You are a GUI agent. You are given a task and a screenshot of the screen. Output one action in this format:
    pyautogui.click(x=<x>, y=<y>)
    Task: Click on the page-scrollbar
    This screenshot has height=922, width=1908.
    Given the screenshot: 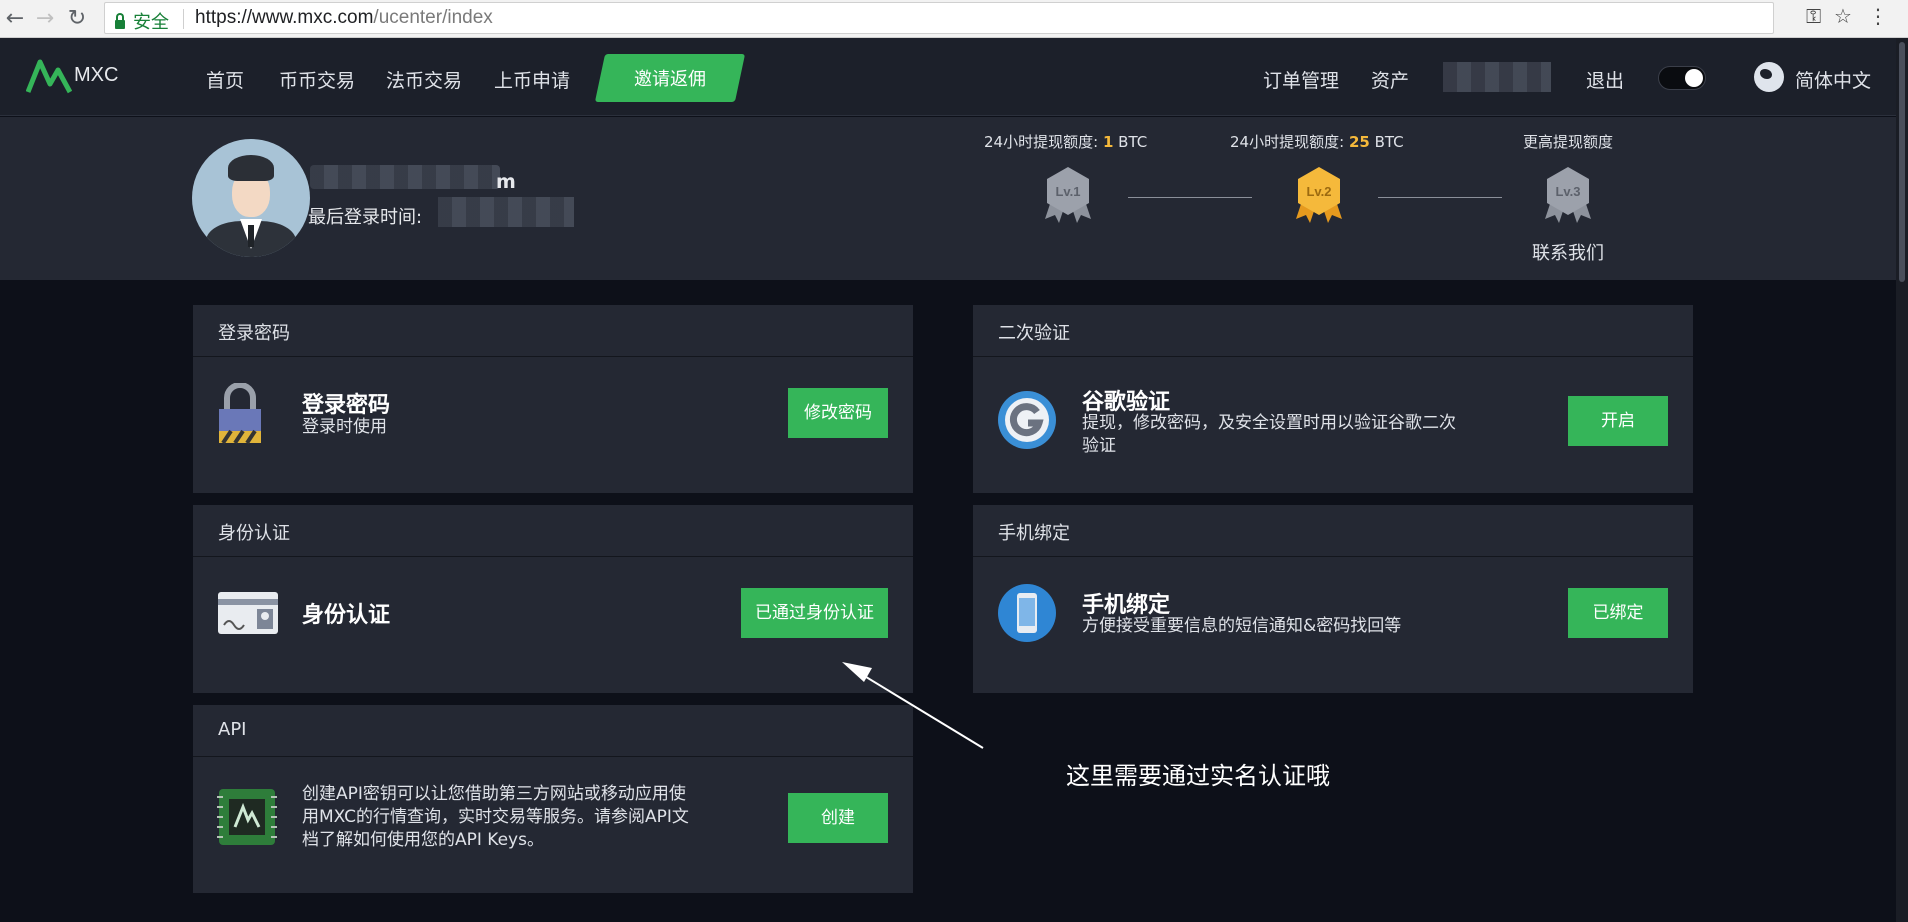 What is the action you would take?
    pyautogui.click(x=1902, y=480)
    